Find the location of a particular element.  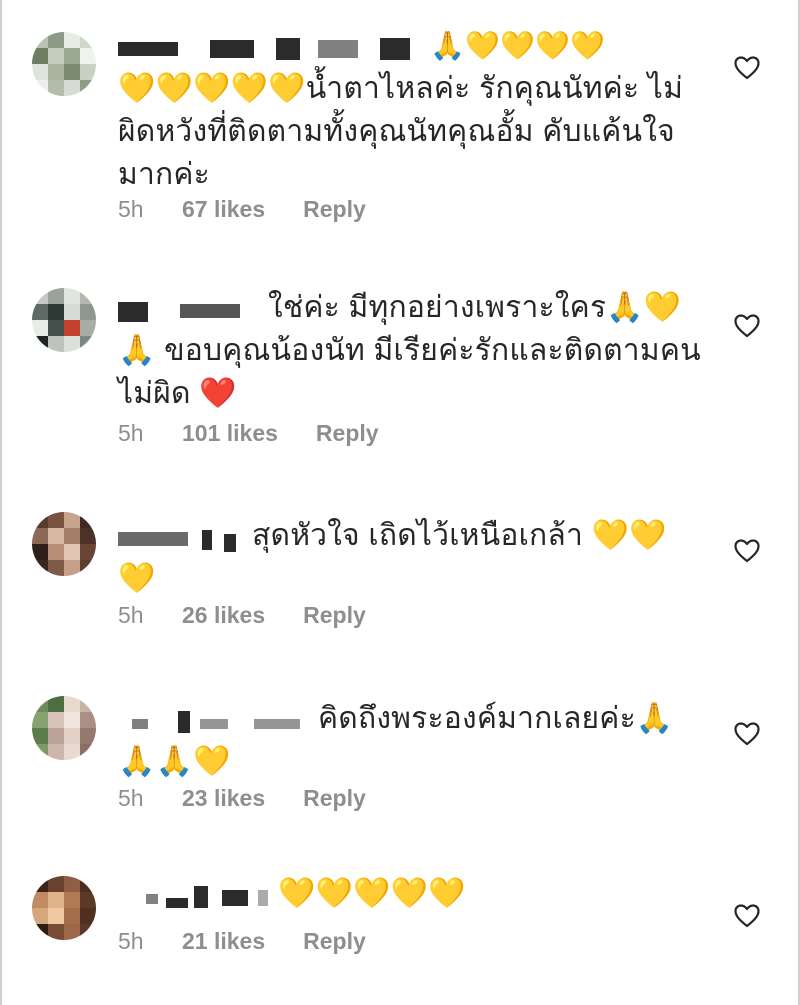

comment-text-line: 🙏 ขอบคุณน้องนัท มีเรียค่ะรักและติดตามคน is located at coordinates (409, 350).